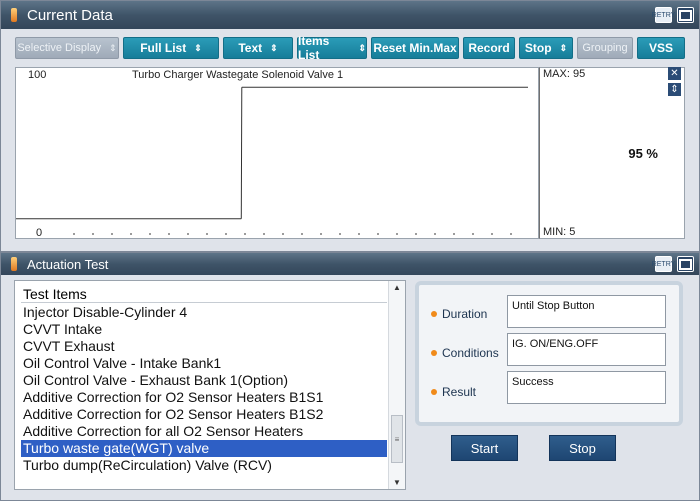  I want to click on reset-minmax-button: Reset Min.Max, so click(415, 48).